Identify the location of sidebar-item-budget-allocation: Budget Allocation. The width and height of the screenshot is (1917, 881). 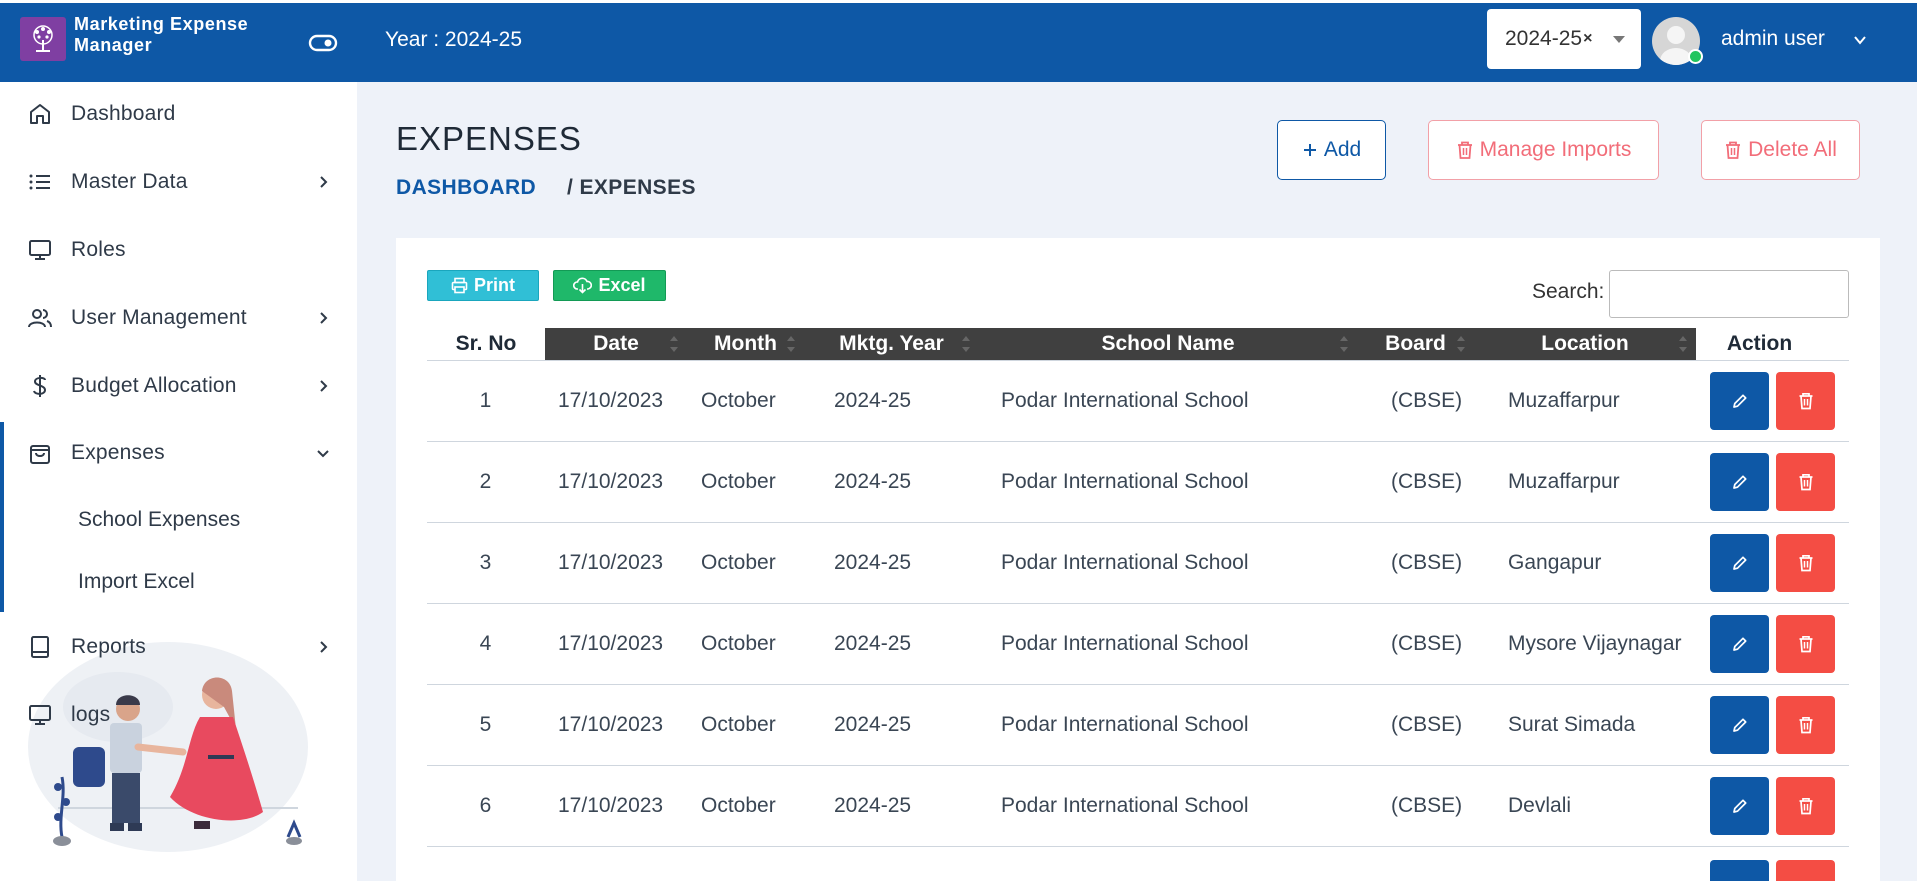
(178, 386).